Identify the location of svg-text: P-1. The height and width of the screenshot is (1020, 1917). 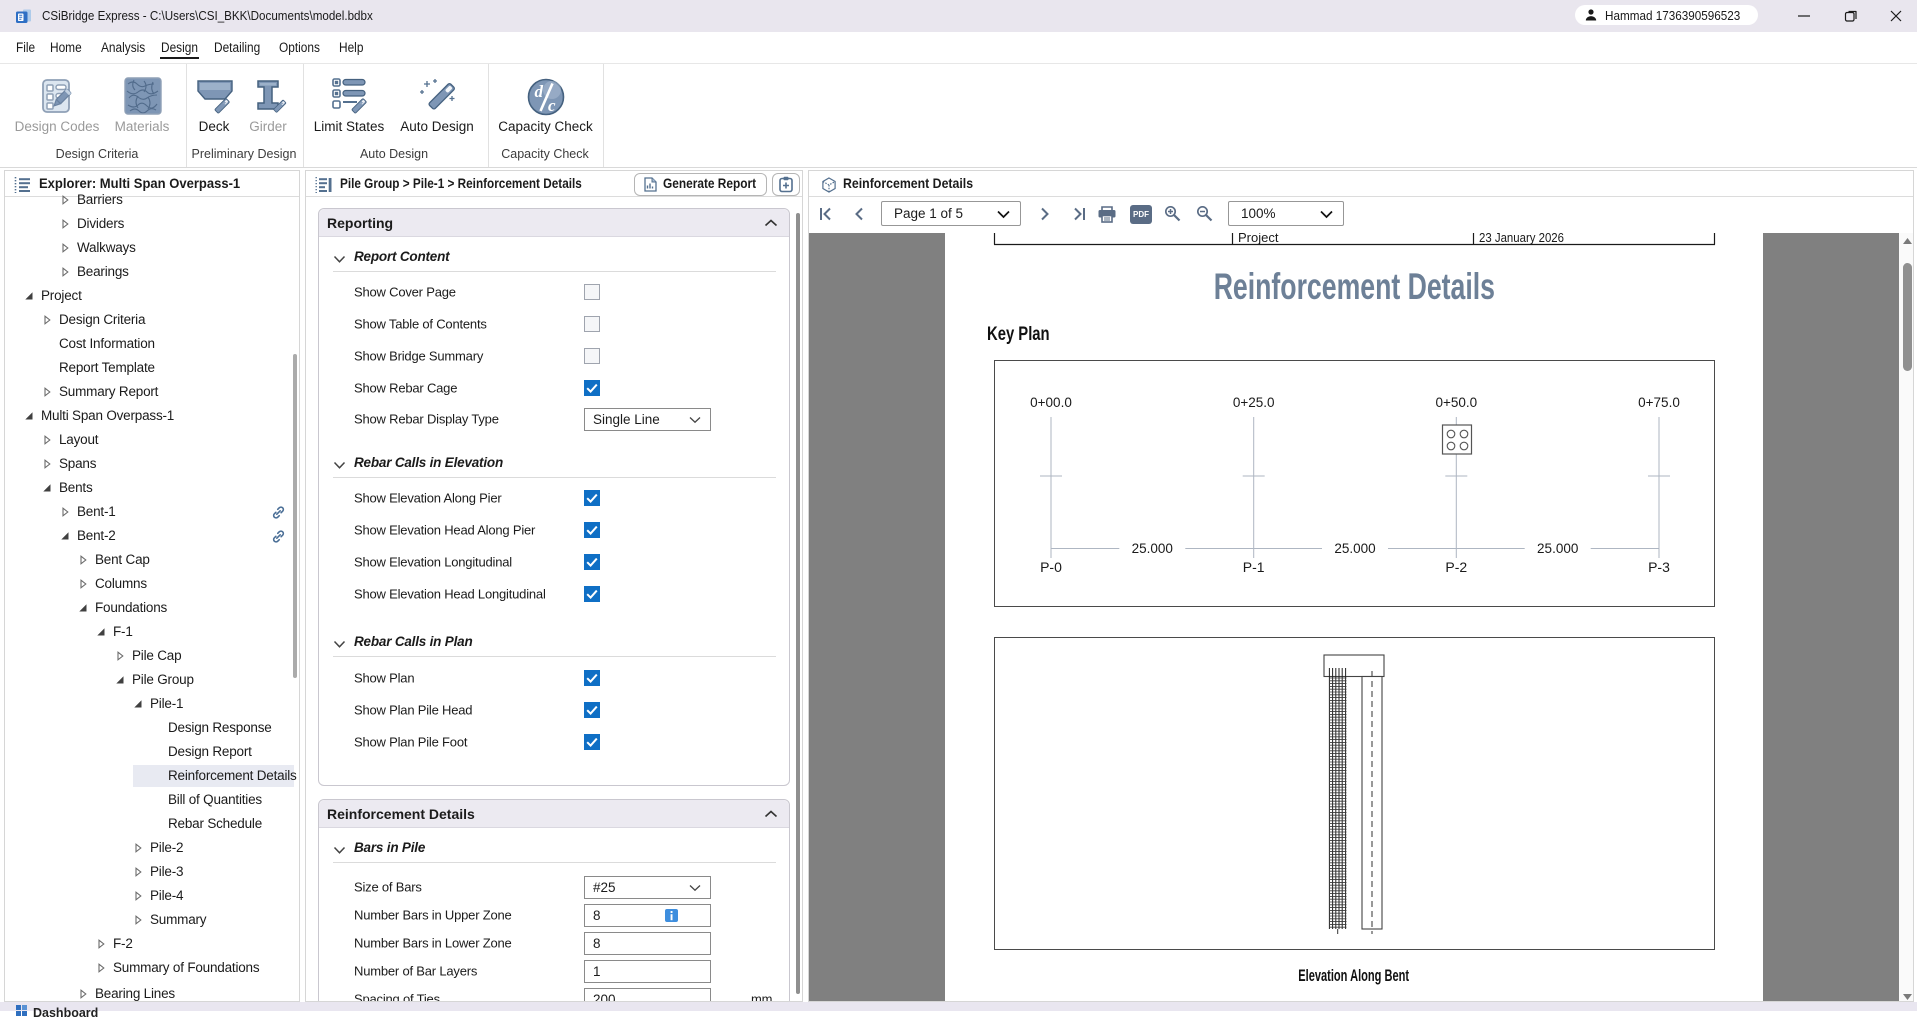
(1254, 567).